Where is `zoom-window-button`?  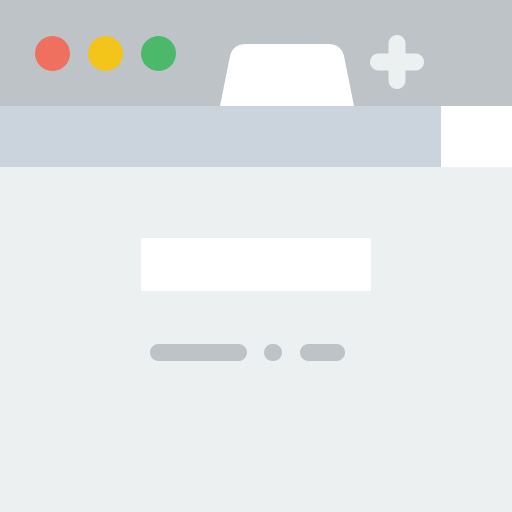 zoom-window-button is located at coordinates (158, 53).